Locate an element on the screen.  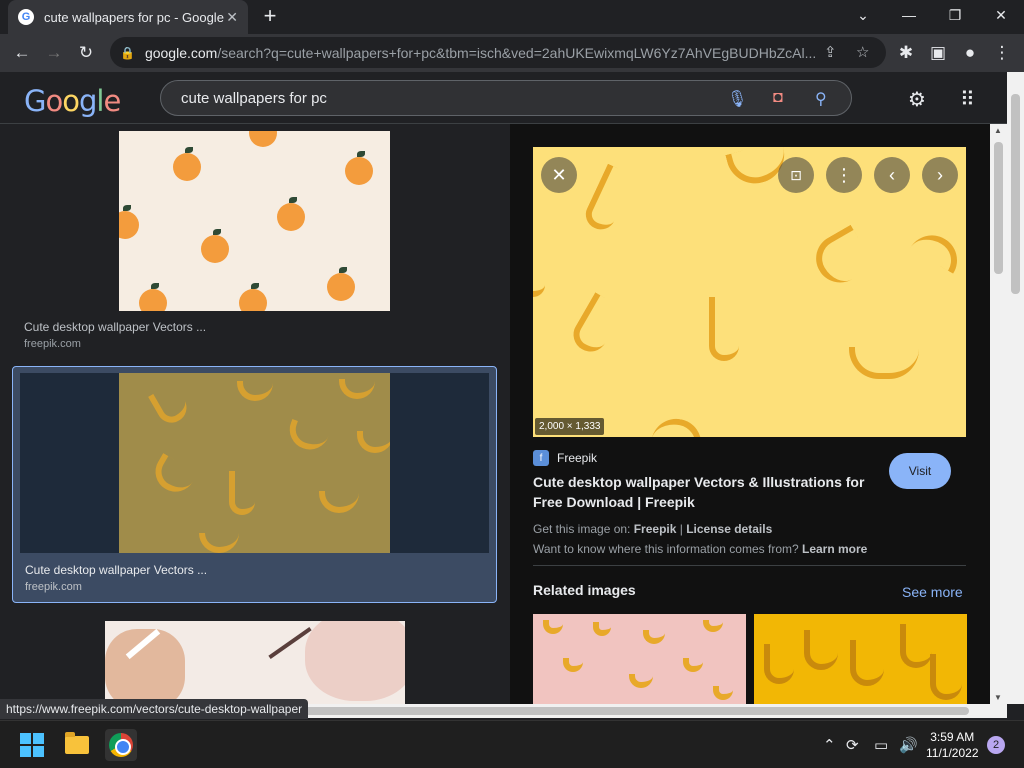
clock-time: 3:59 AM is located at coordinates (952, 737).